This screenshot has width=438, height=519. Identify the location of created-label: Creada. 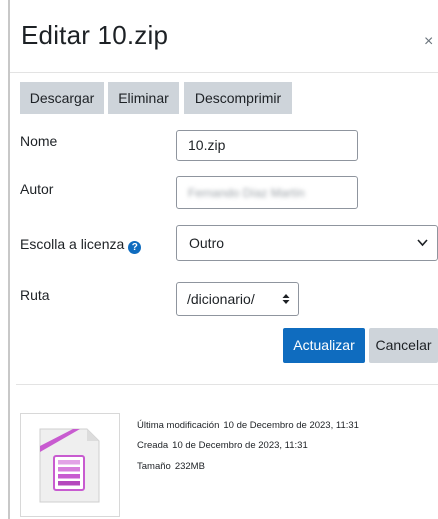
(153, 445).